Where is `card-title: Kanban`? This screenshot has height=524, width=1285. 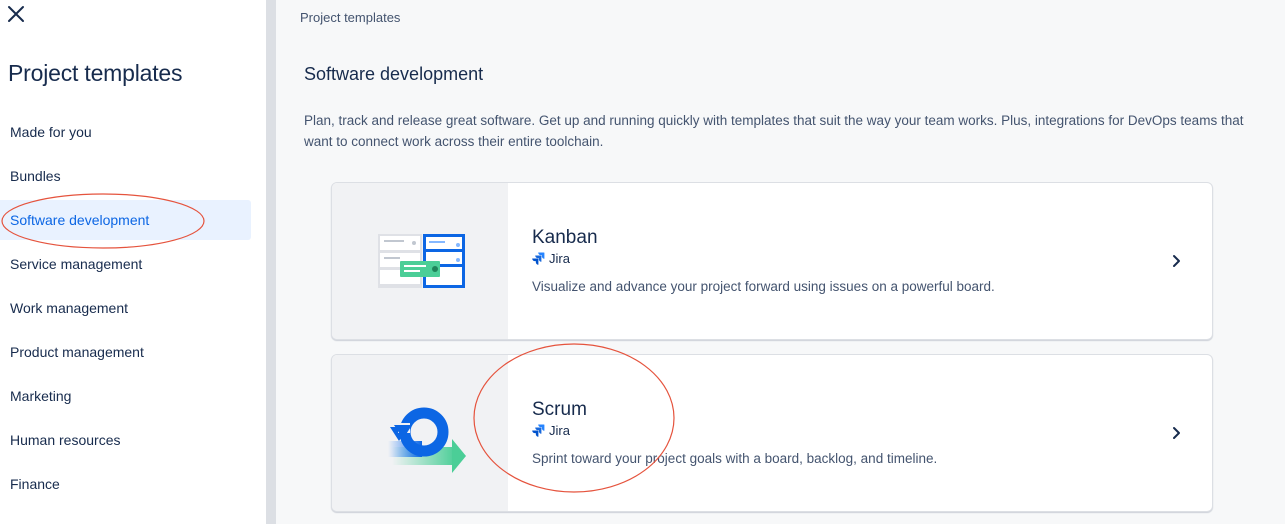 card-title: Kanban is located at coordinates (565, 237).